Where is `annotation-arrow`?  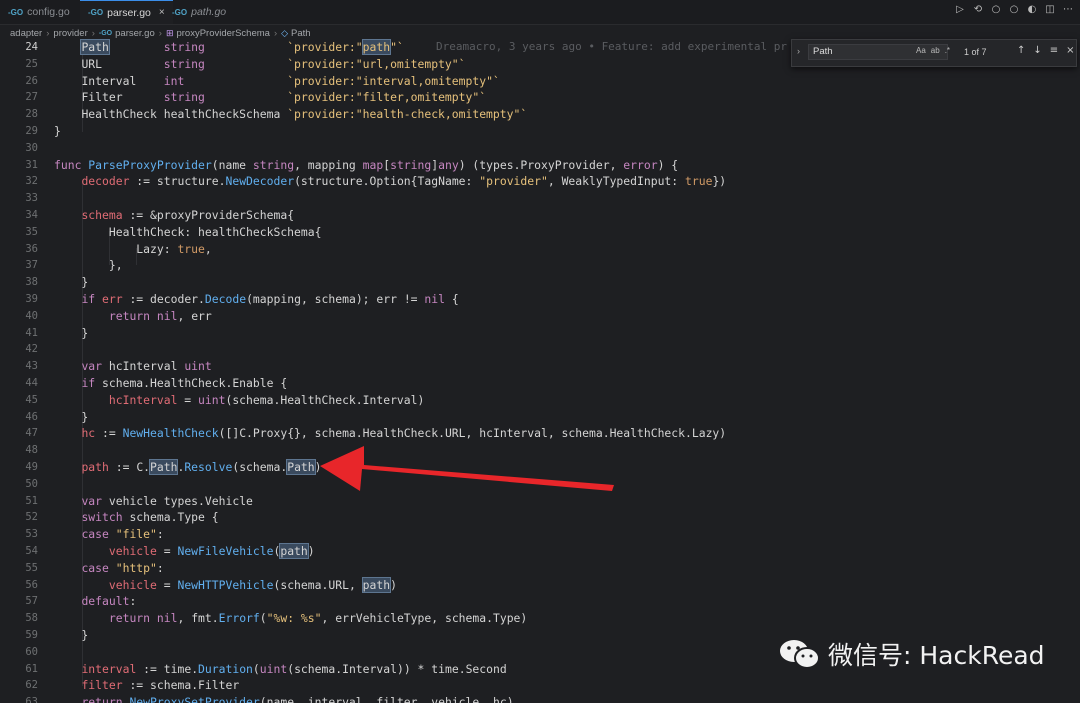 annotation-arrow is located at coordinates (467, 468).